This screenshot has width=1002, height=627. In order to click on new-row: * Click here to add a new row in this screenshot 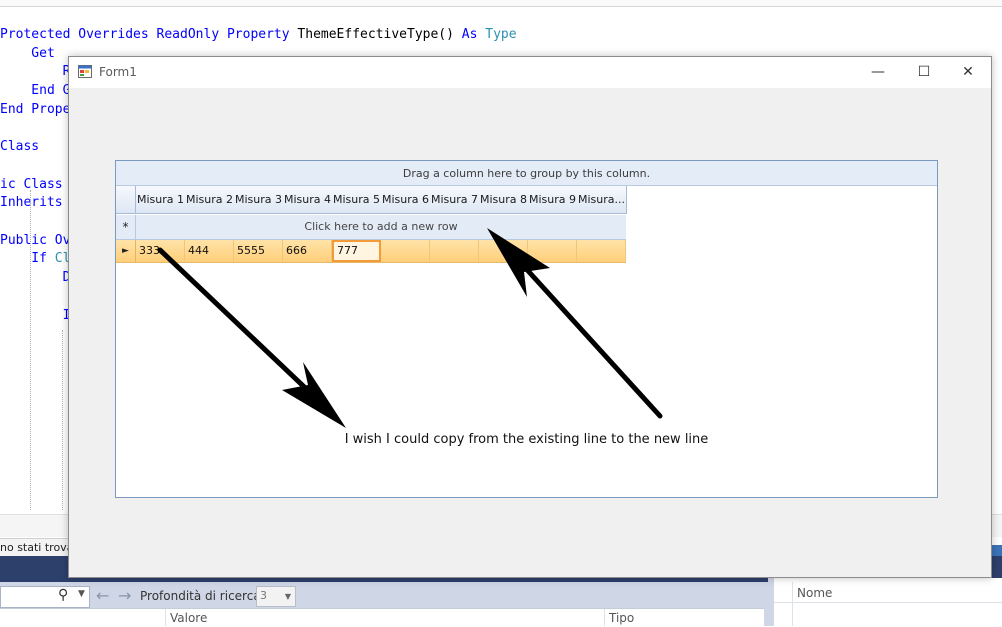, I will do `click(371, 227)`.